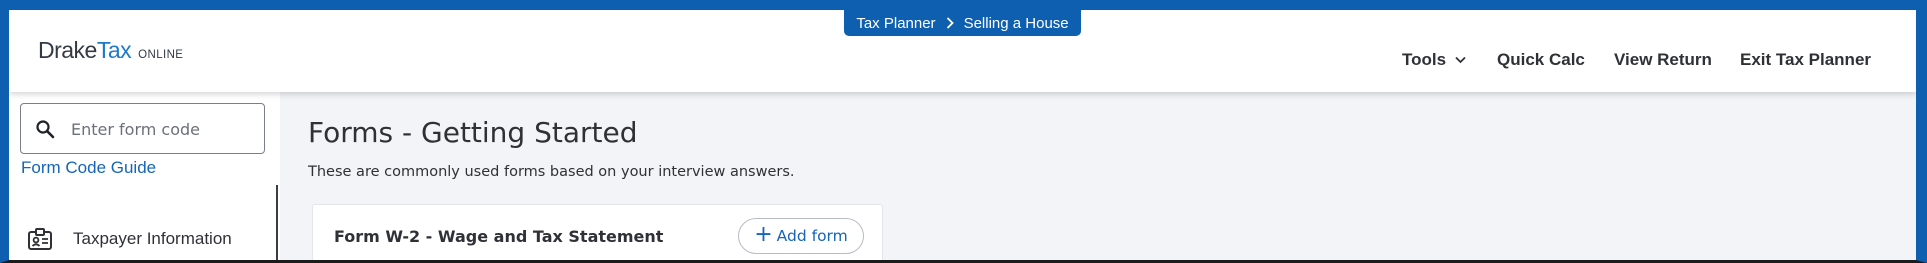  Describe the element at coordinates (163, 129) in the screenshot. I see `form-code-input` at that location.